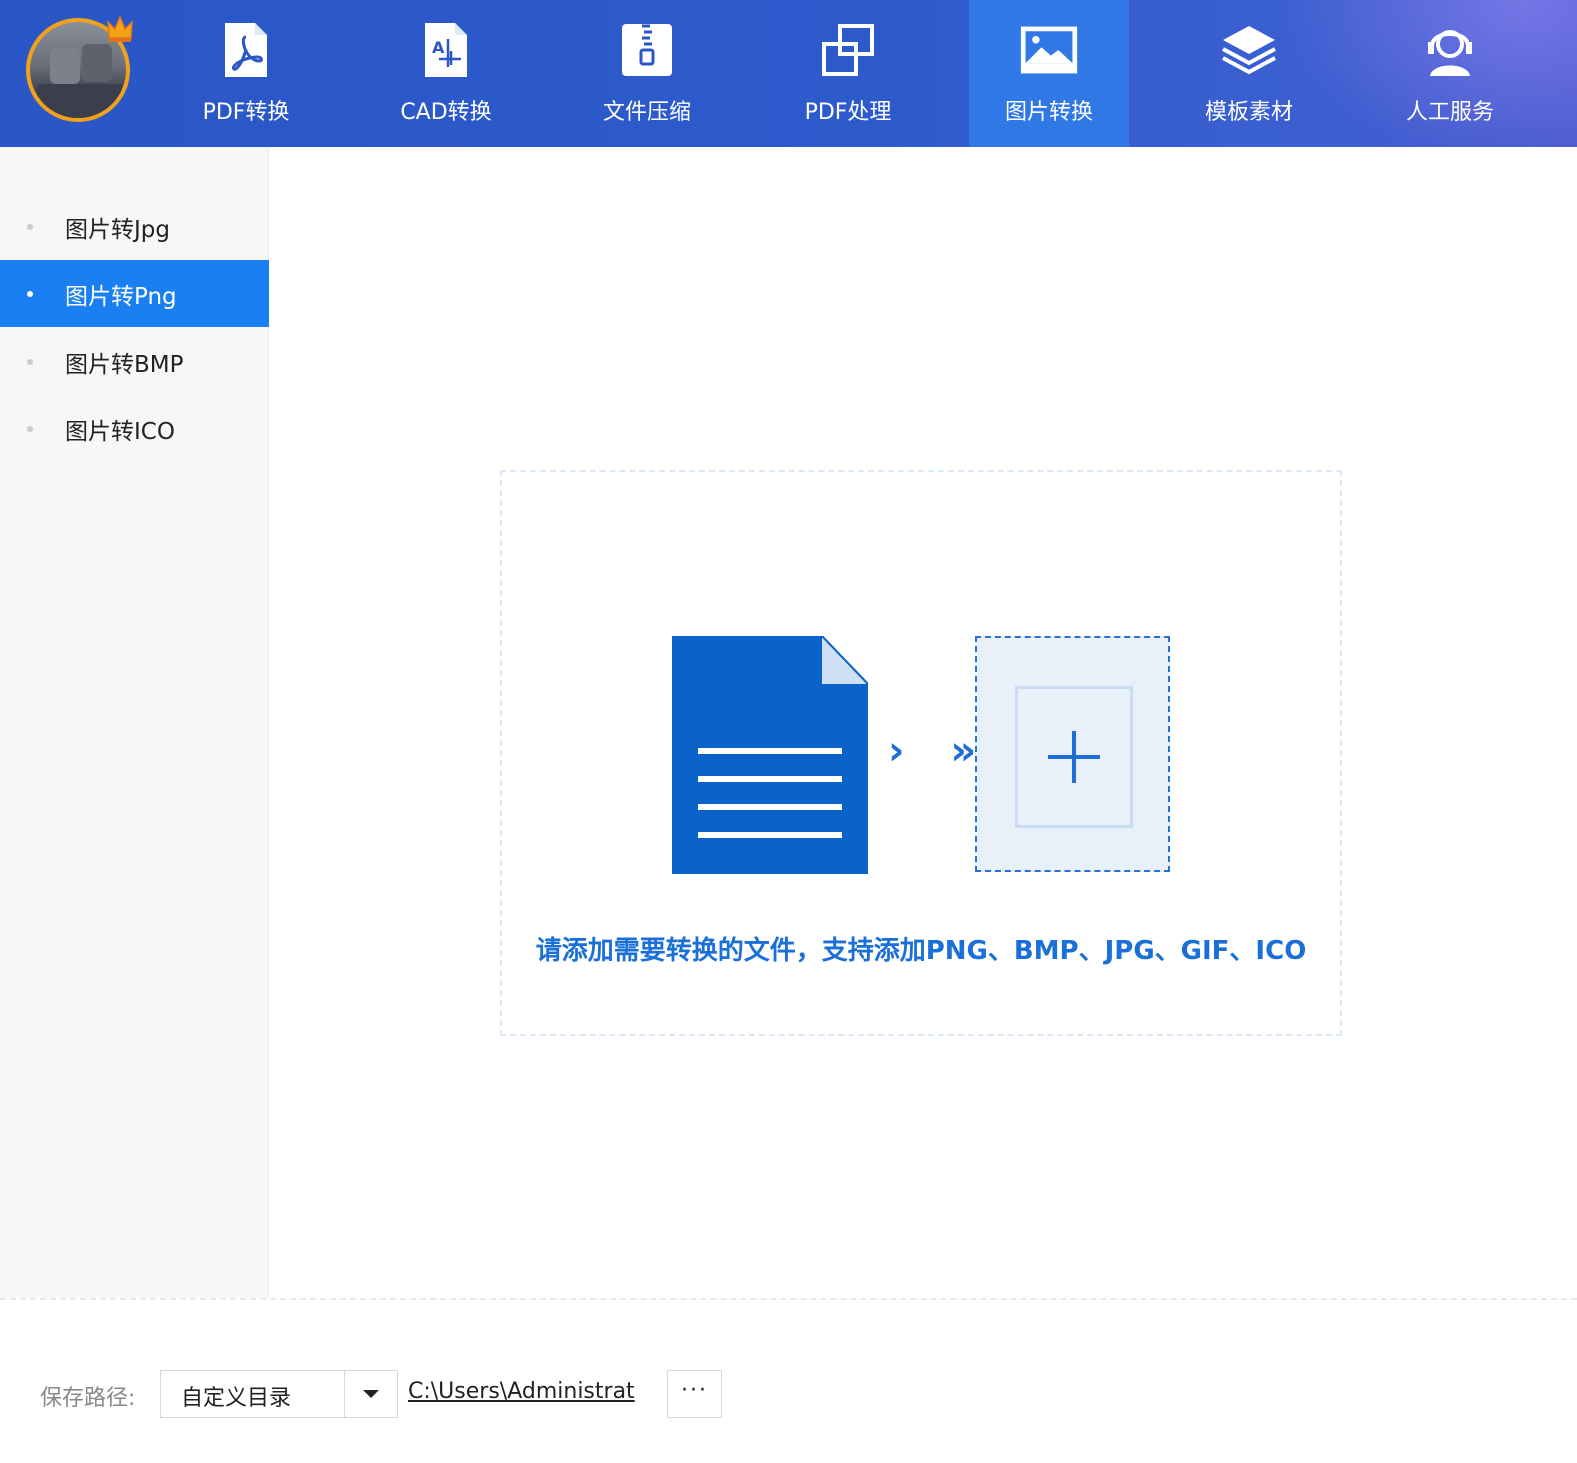 This screenshot has height=1463, width=1577. I want to click on drop-zone-hint: 请添加需要转换的文件，支持添加PNG、BMP、JPG、GIF、ICO, so click(921, 951).